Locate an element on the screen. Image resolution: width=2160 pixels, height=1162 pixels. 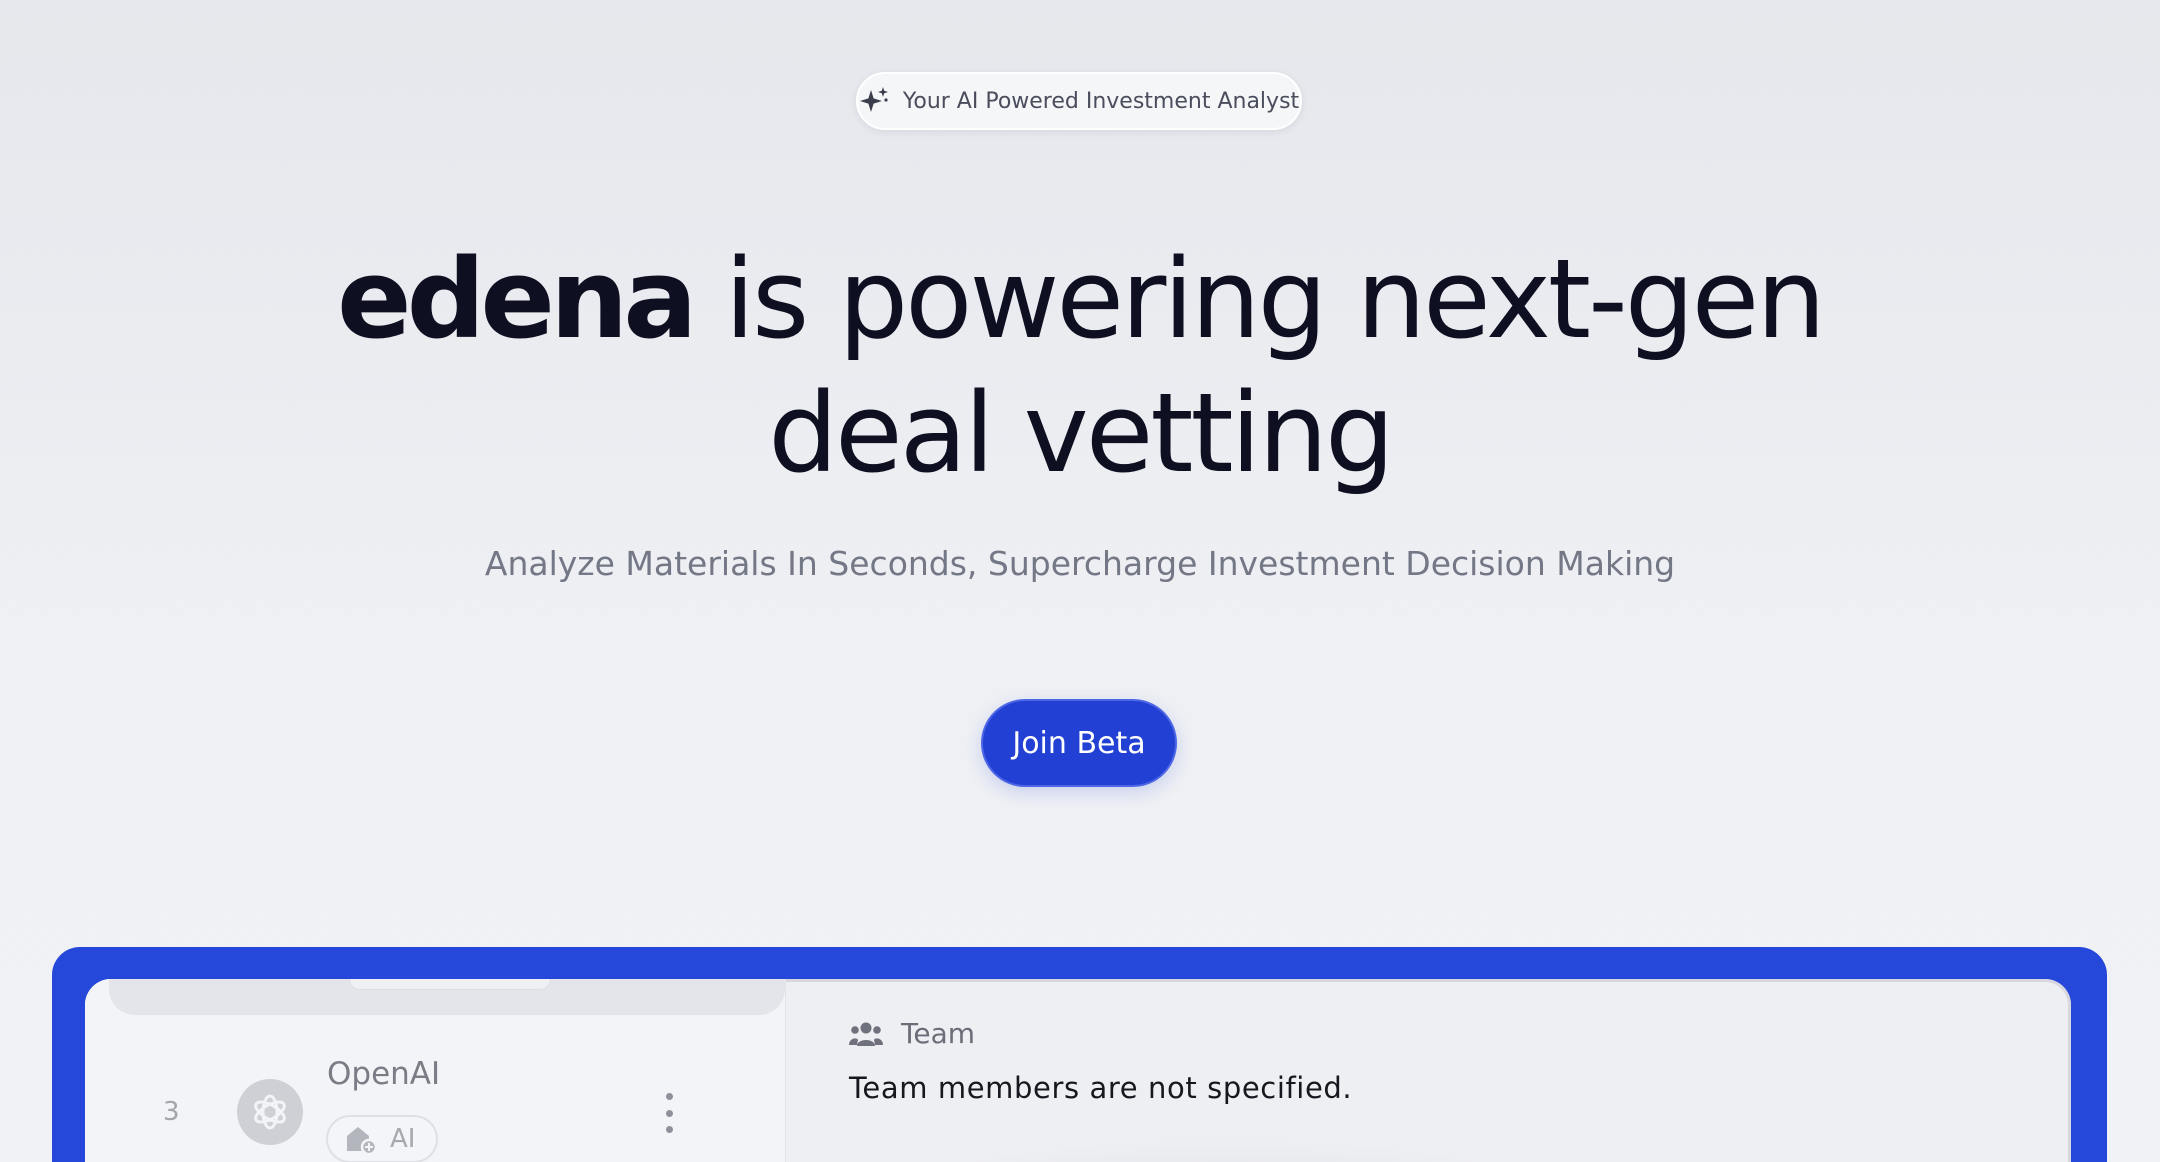
openai-logo-icon is located at coordinates (270, 1112).